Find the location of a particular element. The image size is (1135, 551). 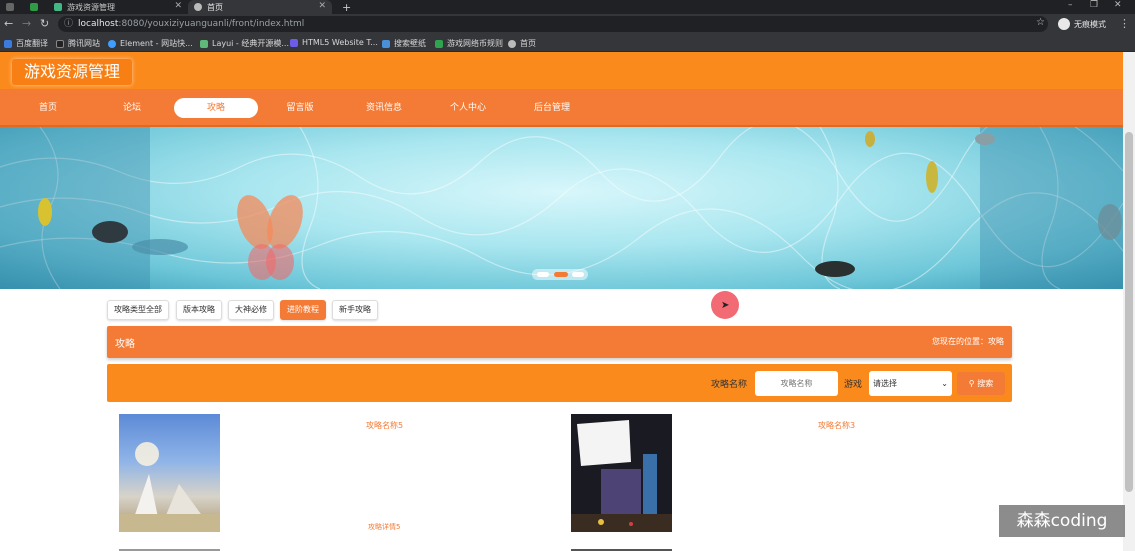

bookmark-item: 游戏网络币规则 is located at coordinates (469, 43).